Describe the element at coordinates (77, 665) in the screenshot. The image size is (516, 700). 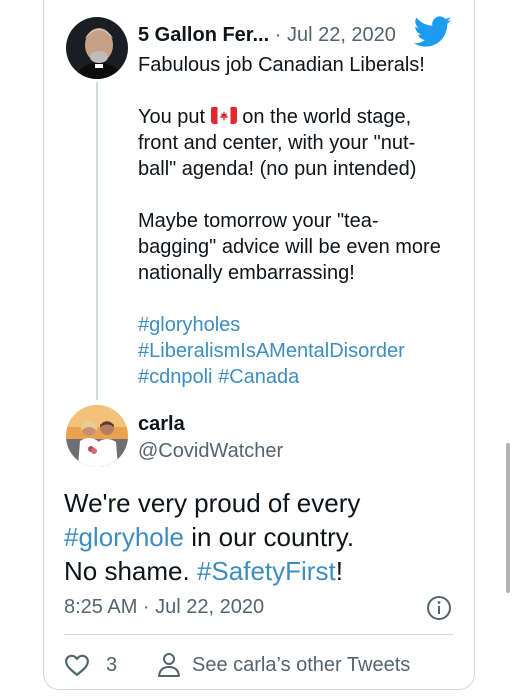
I see `heart-icon` at that location.